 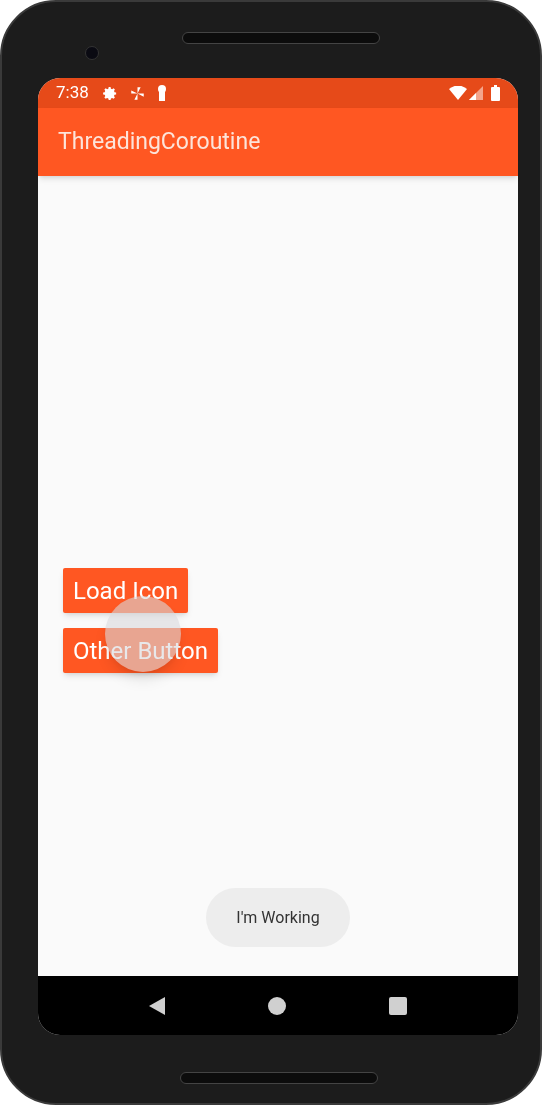 I want to click on toast-message: I'm Working, so click(x=278, y=917).